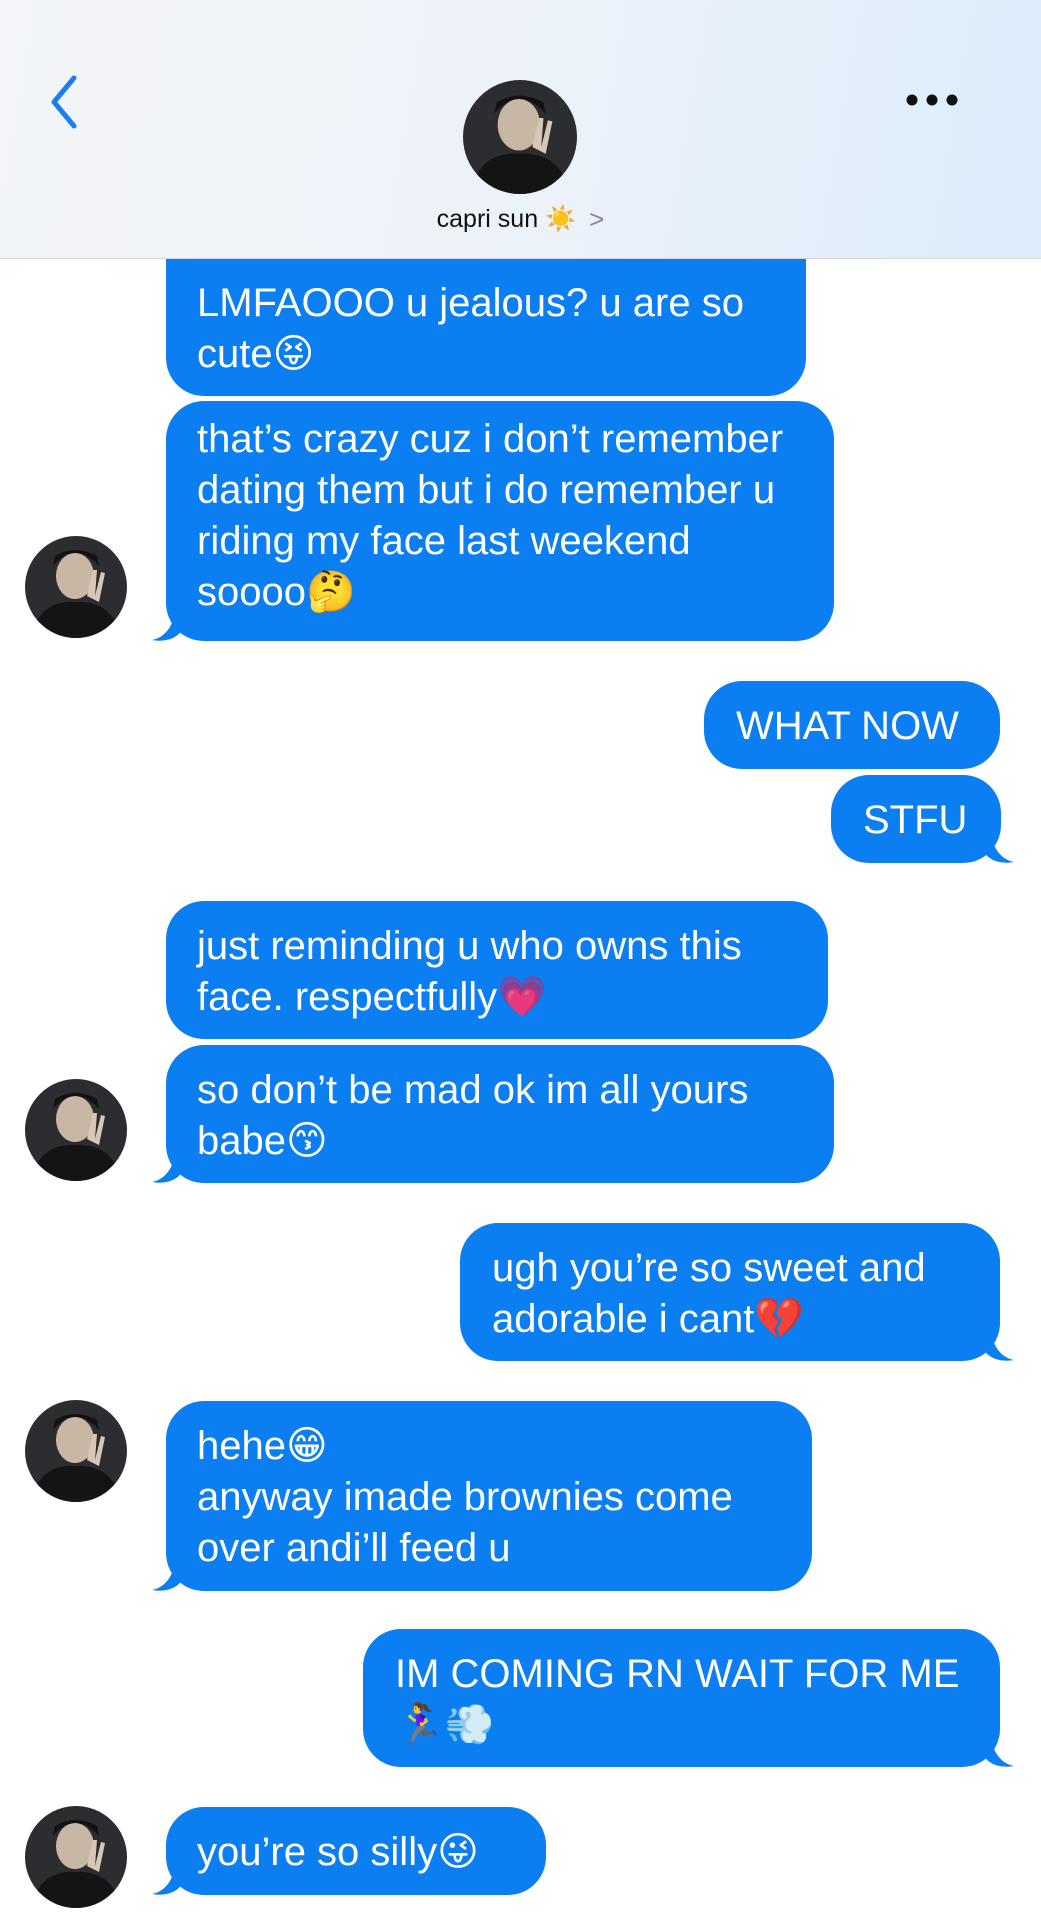 This screenshot has height=1920, width=1041. What do you see at coordinates (932, 100) in the screenshot?
I see `ellipsis-icon` at bounding box center [932, 100].